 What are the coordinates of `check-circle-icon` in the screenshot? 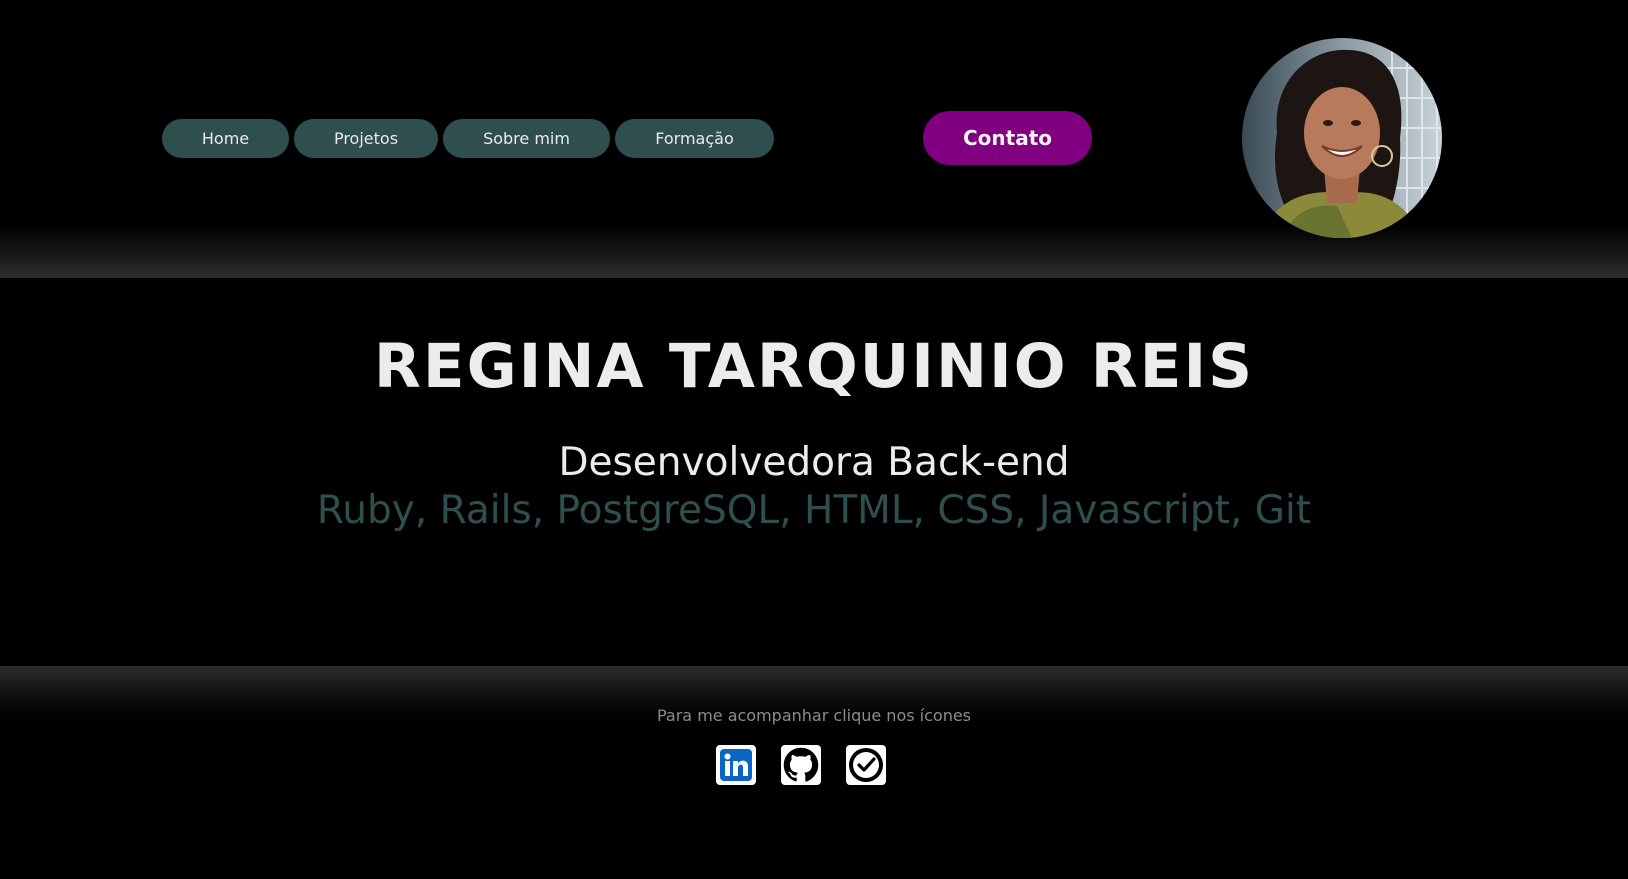 It's located at (866, 765).